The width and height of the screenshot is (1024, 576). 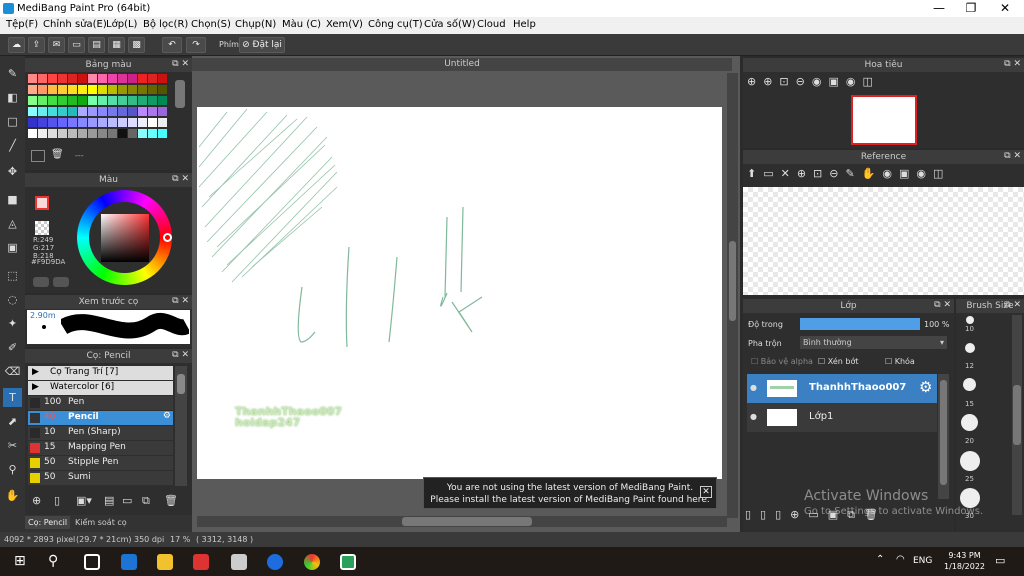 I want to click on layer-row: ● Lớp1, so click(x=842, y=417).